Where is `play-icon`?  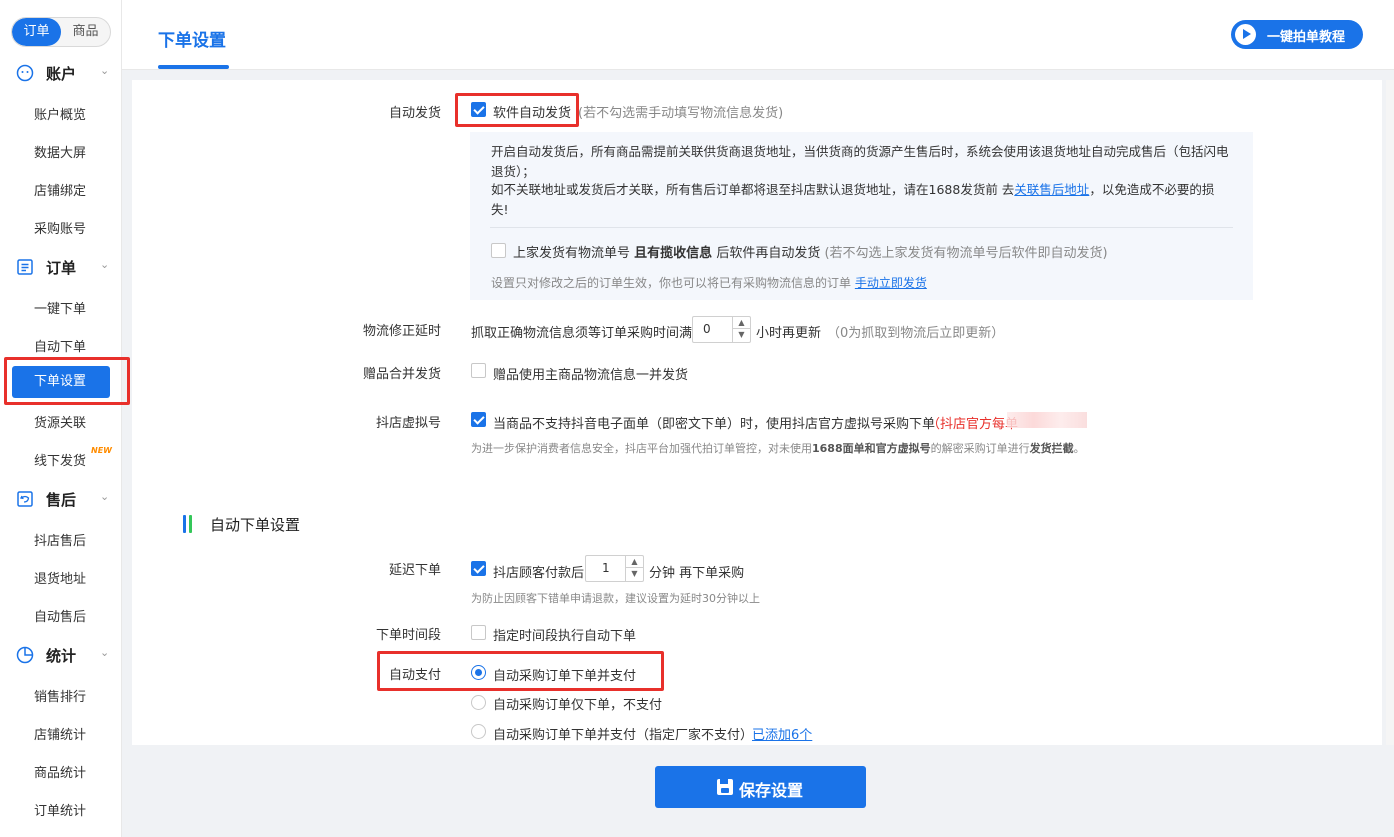
play-icon is located at coordinates (1245, 34).